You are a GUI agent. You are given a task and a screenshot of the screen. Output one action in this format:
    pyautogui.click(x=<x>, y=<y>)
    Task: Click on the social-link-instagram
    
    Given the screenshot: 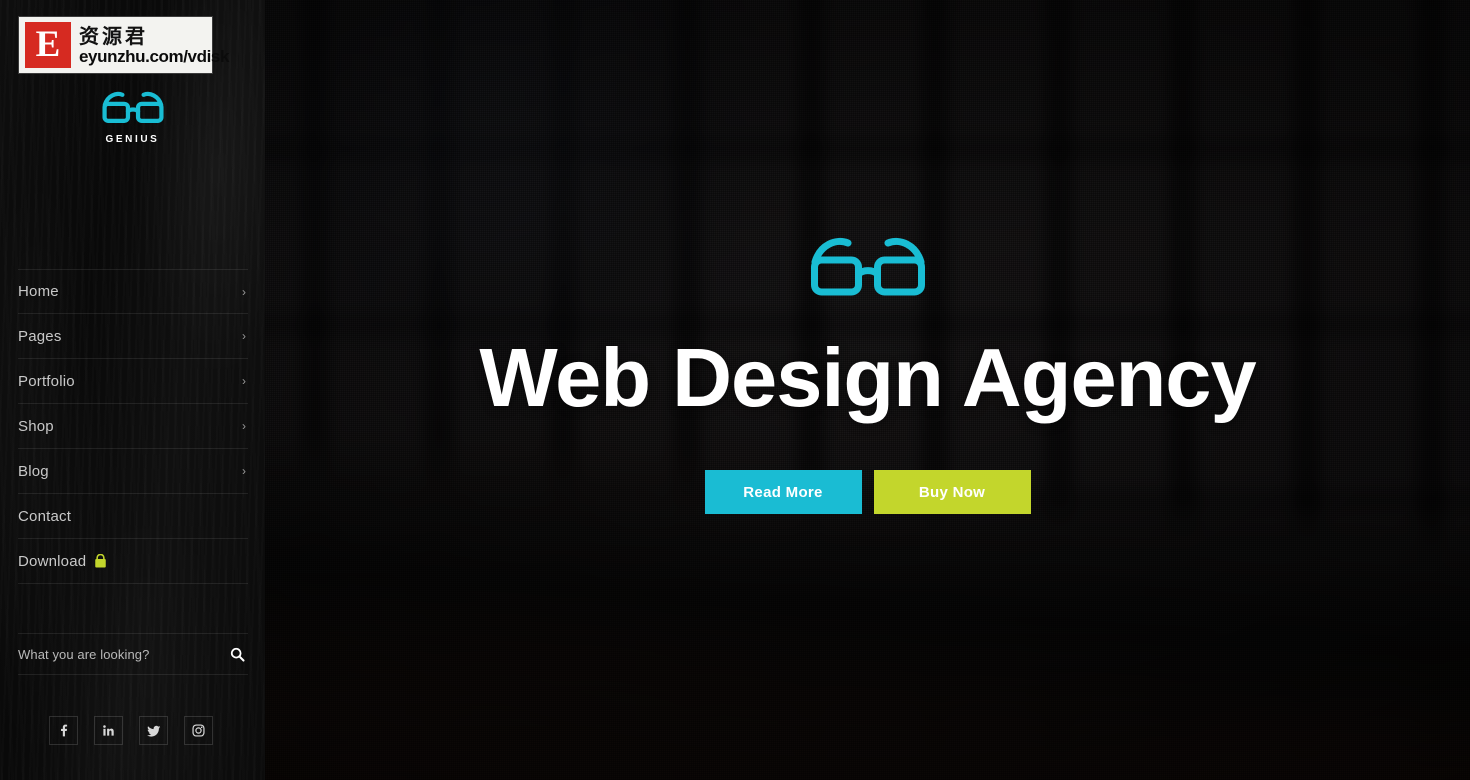 What is the action you would take?
    pyautogui.click(x=198, y=730)
    